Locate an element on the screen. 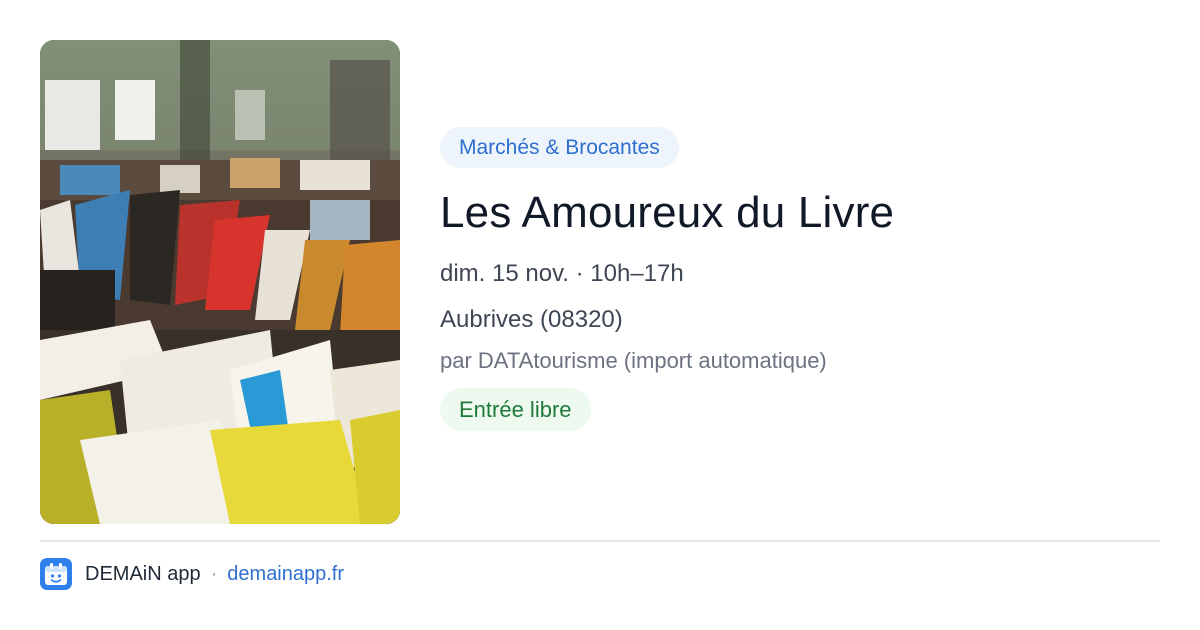 Image resolution: width=1200 pixels, height=630 pixels. event-source: par DATAtourisme (import automatique) is located at coordinates (633, 360).